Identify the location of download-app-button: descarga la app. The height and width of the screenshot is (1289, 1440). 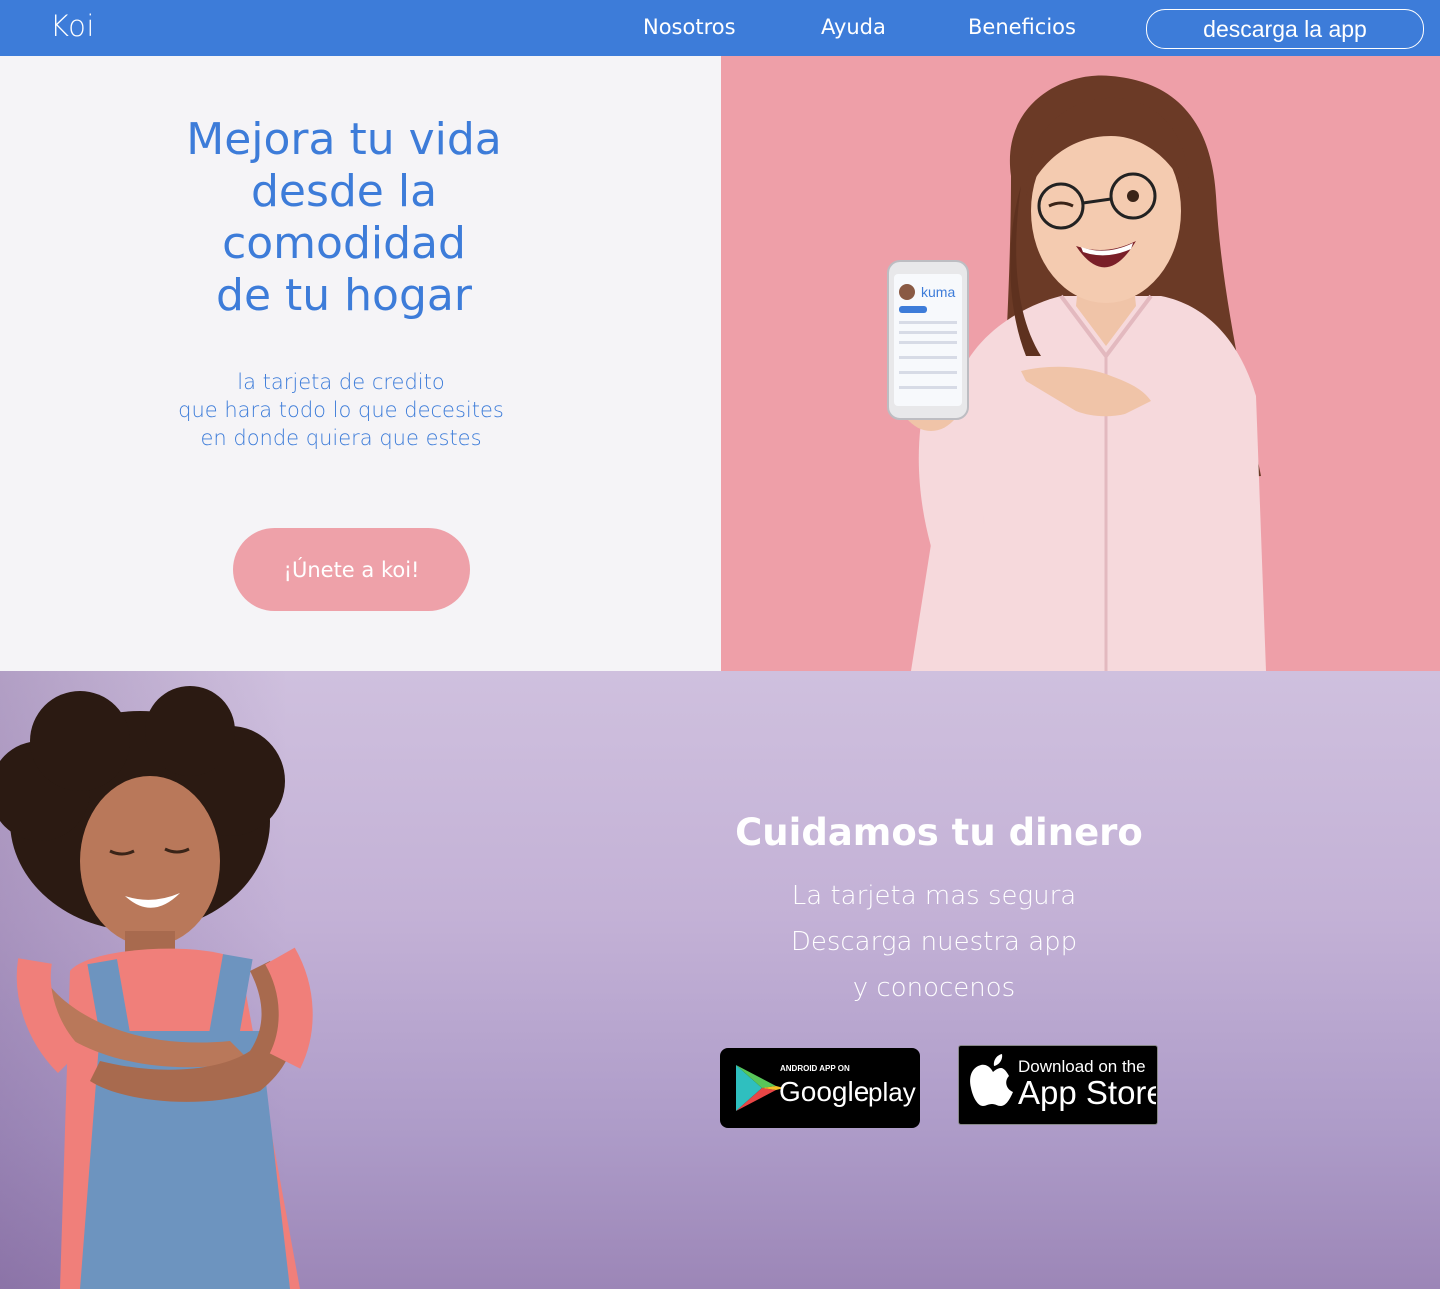
(1285, 29).